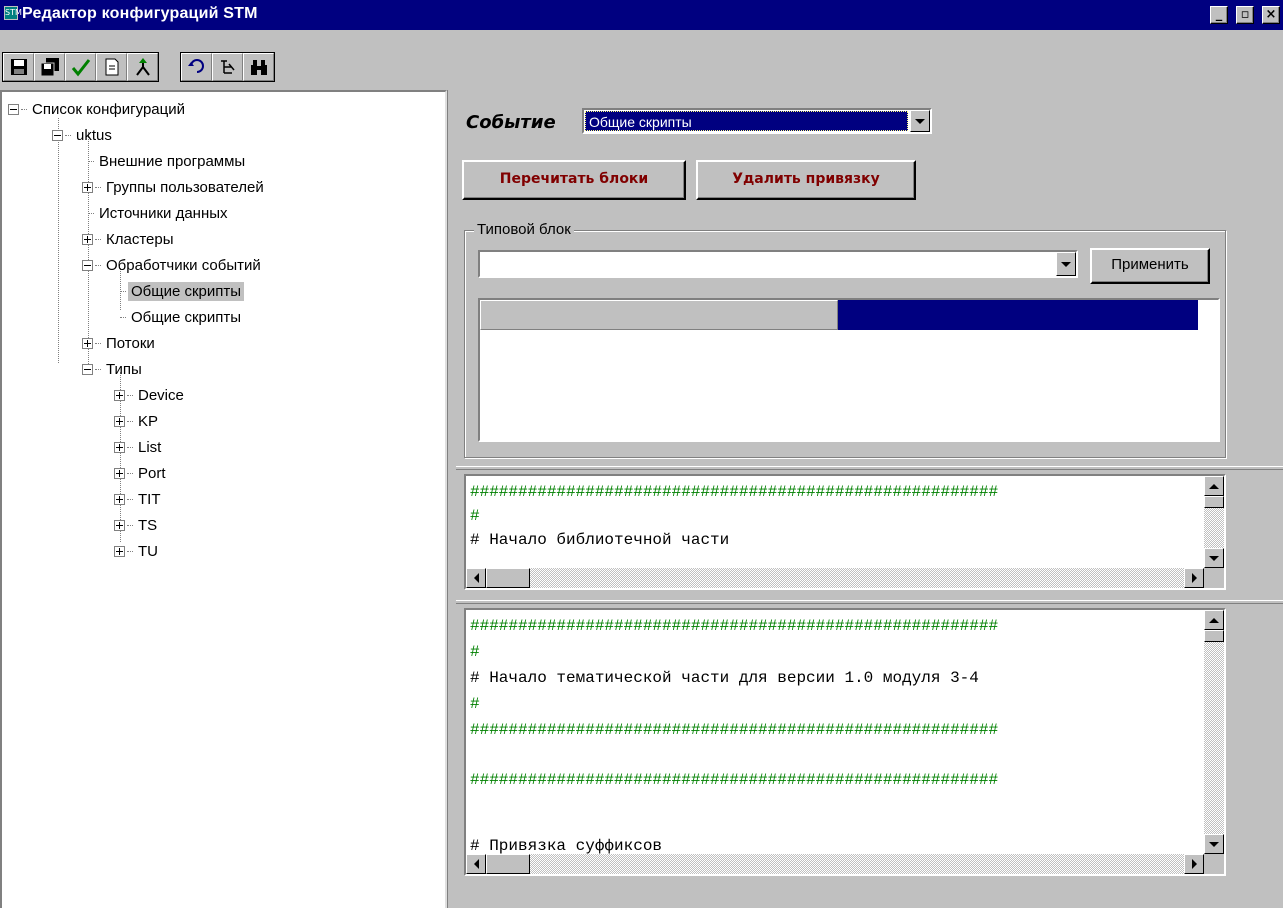 This screenshot has width=1283, height=908. I want to click on minimize-button: _, so click(1219, 15).